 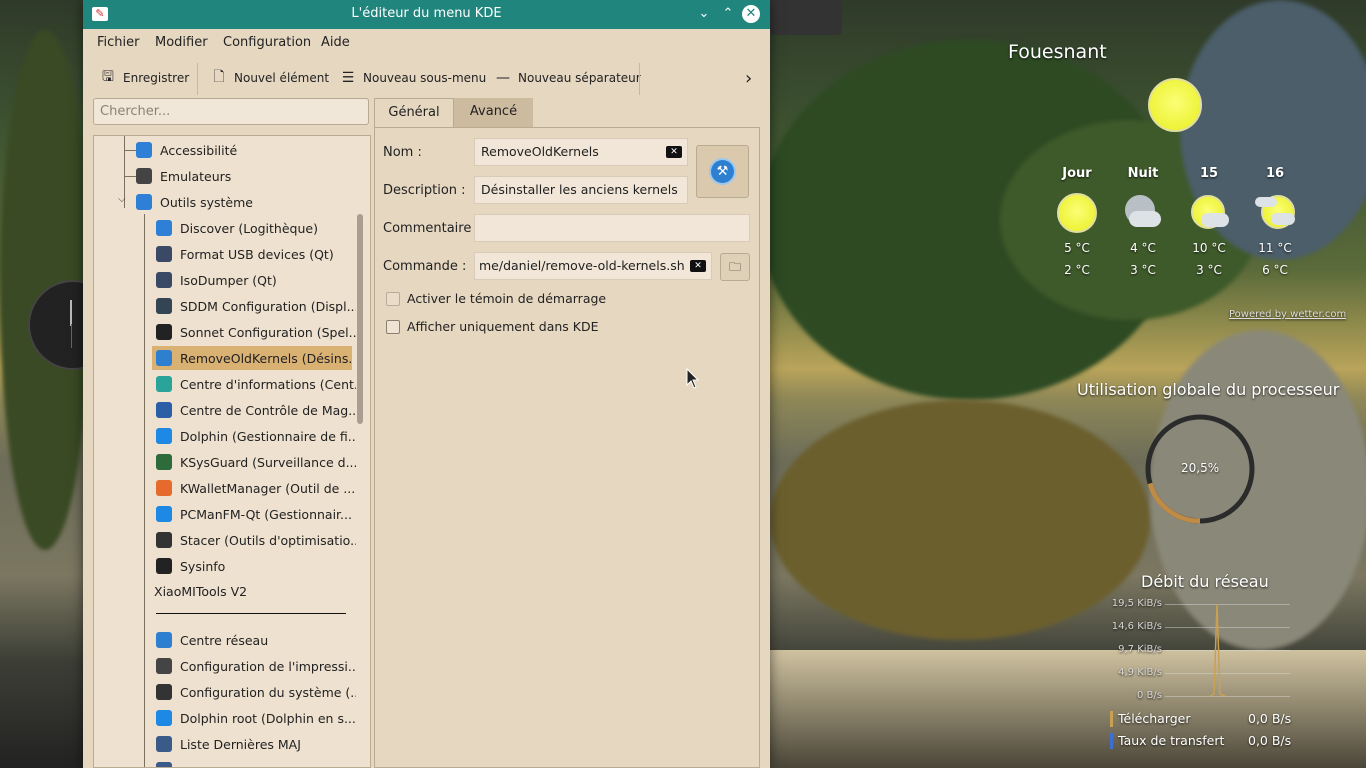 What do you see at coordinates (360, 319) in the screenshot?
I see `tree-scrollbar-thumb` at bounding box center [360, 319].